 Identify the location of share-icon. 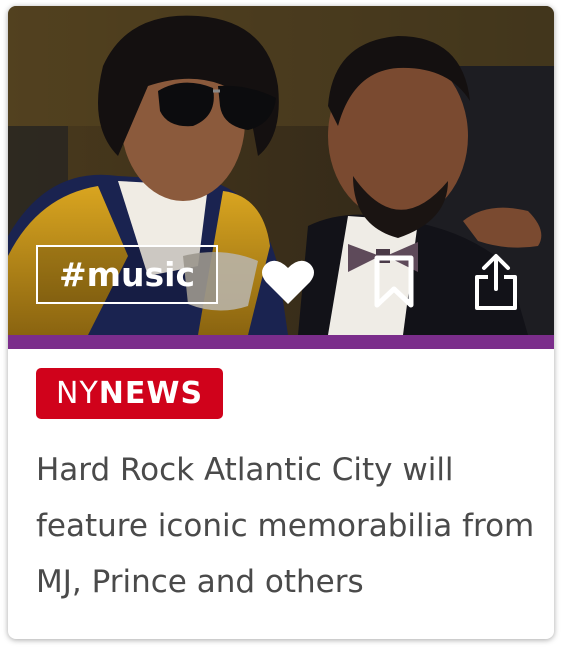
(496, 282).